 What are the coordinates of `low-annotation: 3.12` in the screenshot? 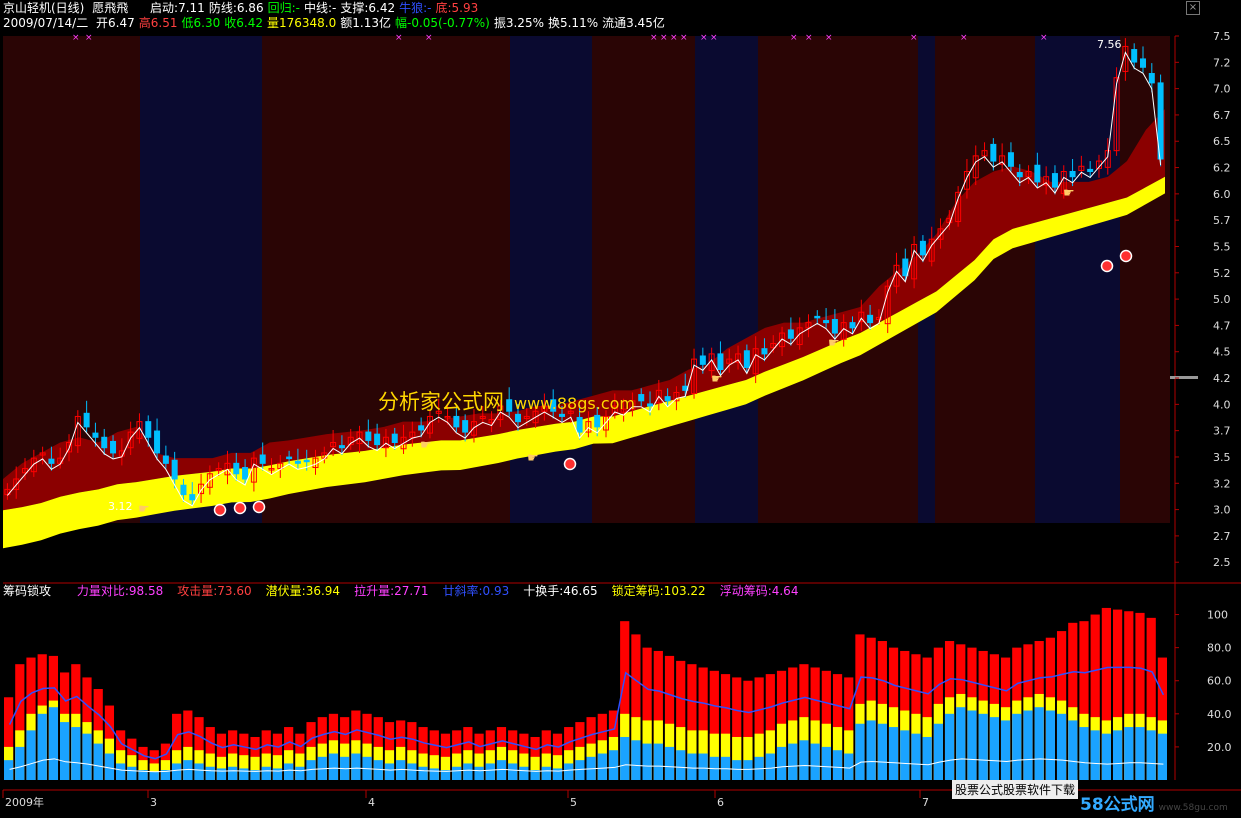 It's located at (120, 506).